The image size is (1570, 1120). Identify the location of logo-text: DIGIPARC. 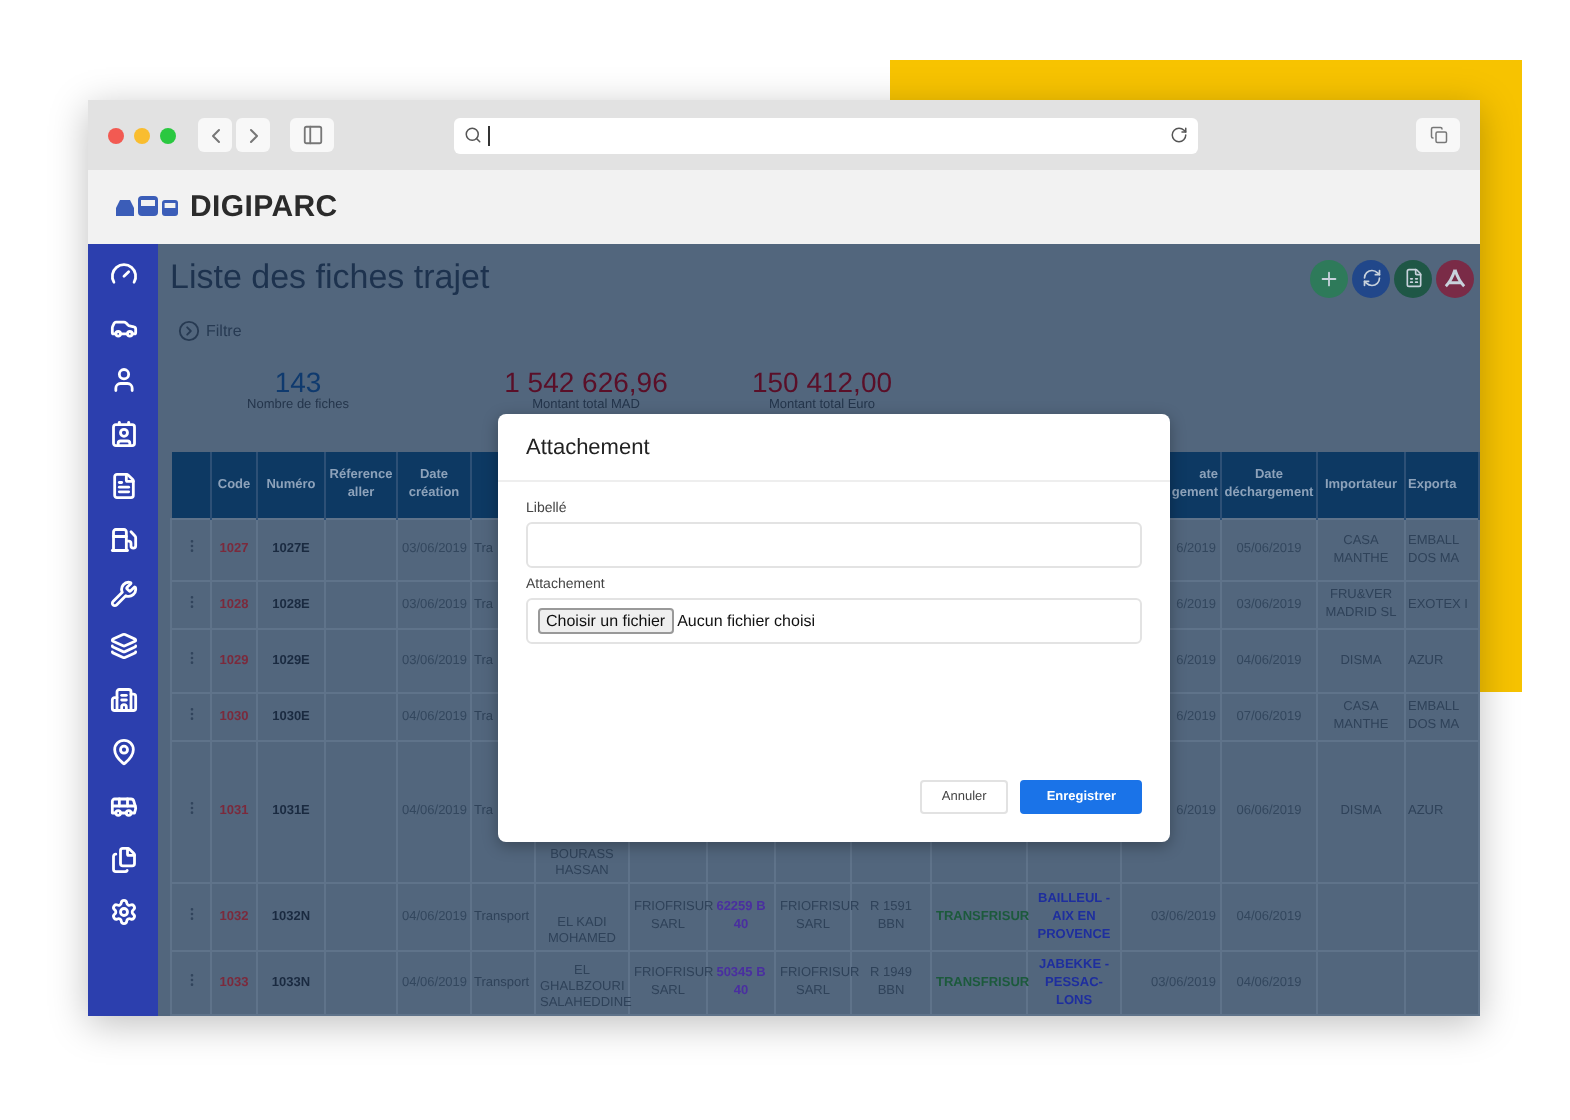
(264, 207).